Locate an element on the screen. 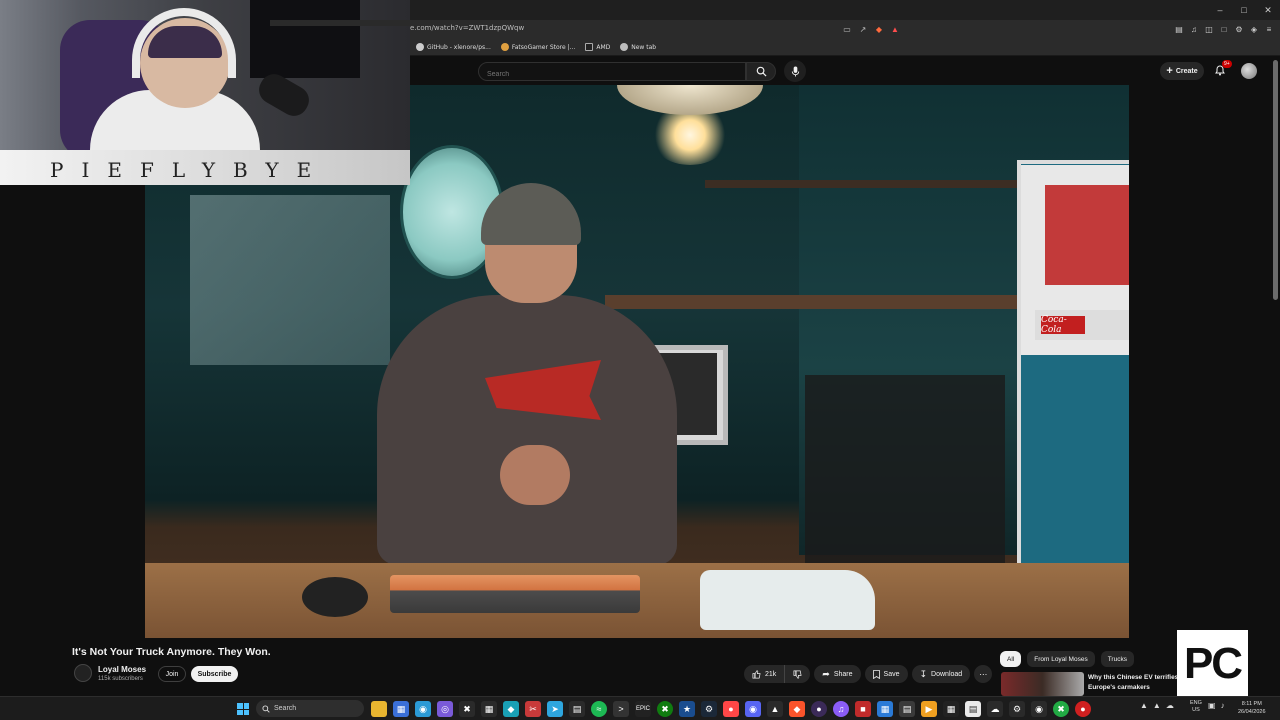  document-icon: ▤ is located at coordinates (973, 709).